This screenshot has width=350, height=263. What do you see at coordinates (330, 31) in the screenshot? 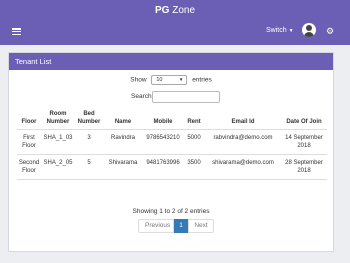
I see `gears-icon: ⚙` at bounding box center [330, 31].